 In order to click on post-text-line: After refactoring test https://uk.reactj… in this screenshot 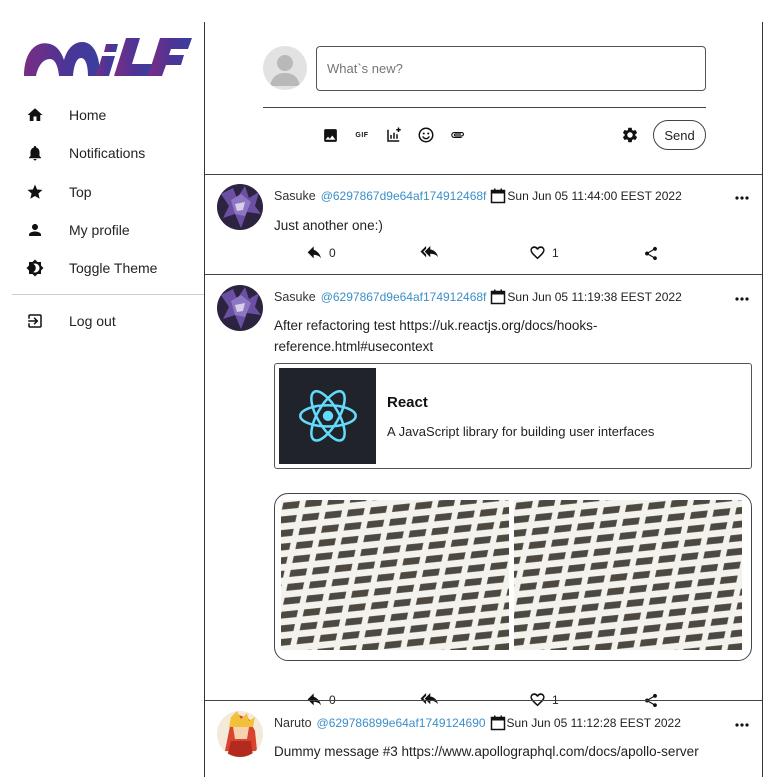, I will do `click(436, 325)`.